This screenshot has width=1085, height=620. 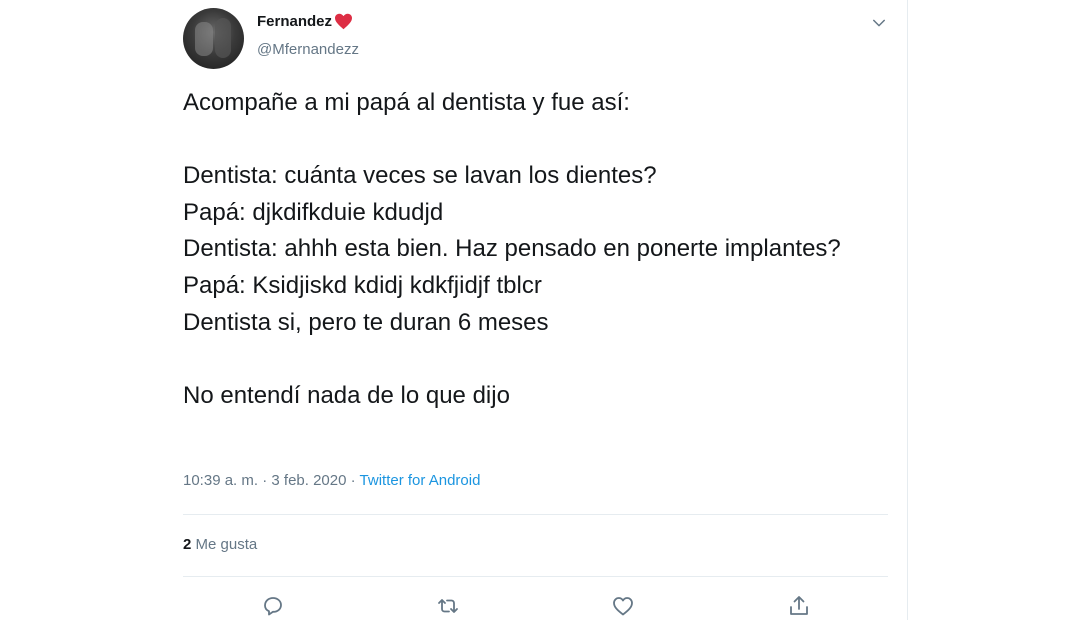 What do you see at coordinates (623, 606) in the screenshot?
I see `like-icon` at bounding box center [623, 606].